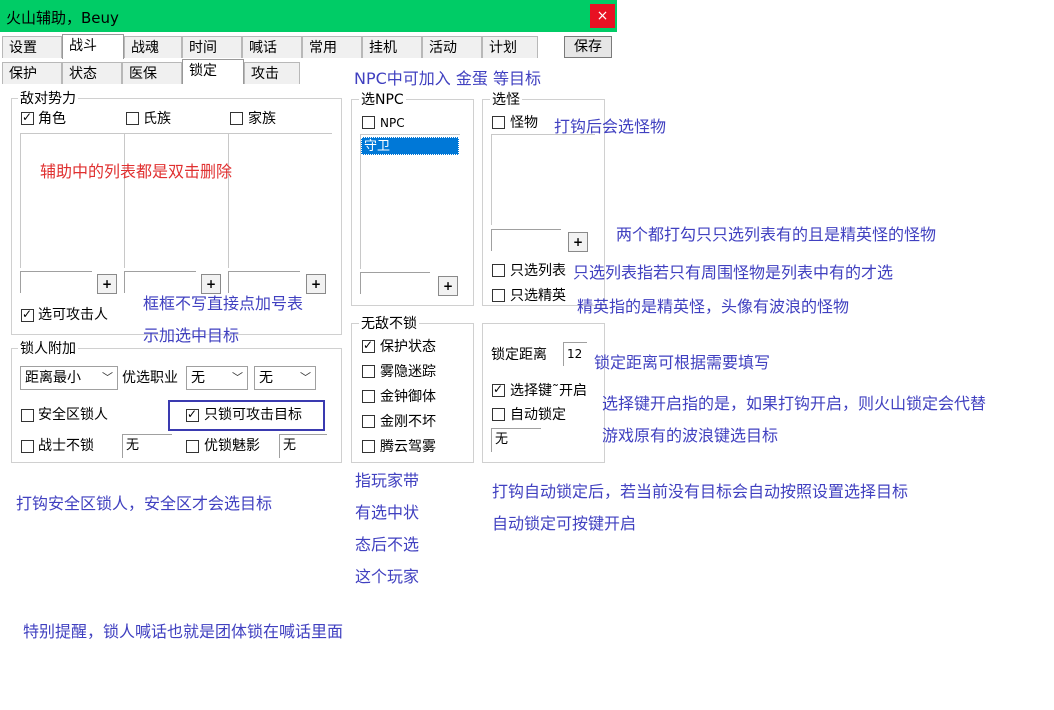  What do you see at coordinates (519, 355) in the screenshot?
I see `lock-distance-label: 锁定距离` at bounding box center [519, 355].